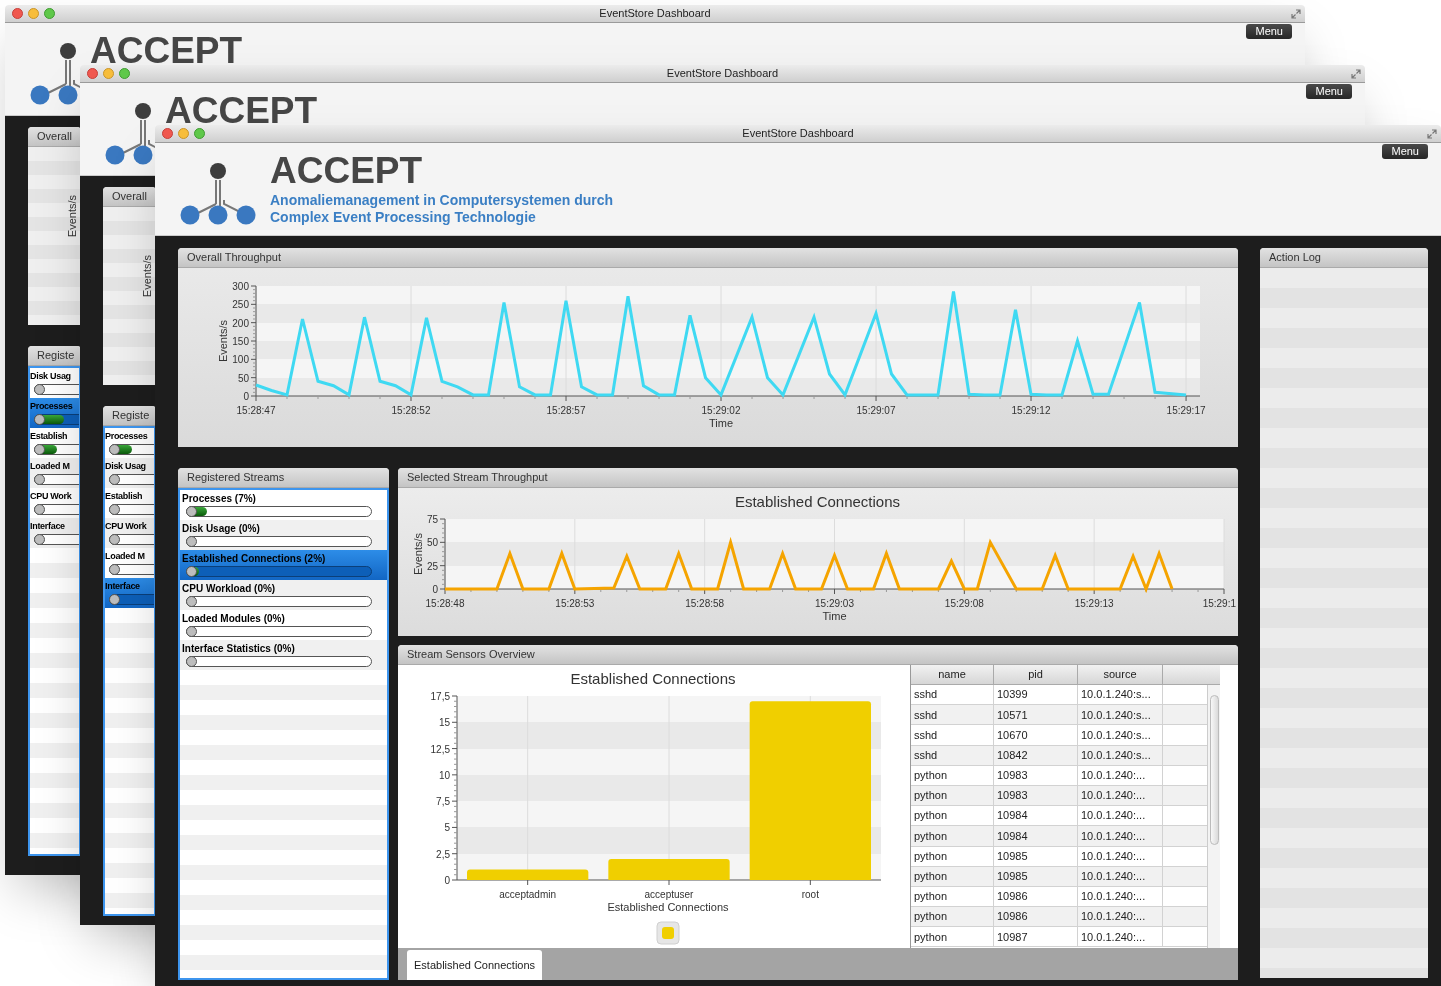 The height and width of the screenshot is (986, 1441). What do you see at coordinates (283, 565) in the screenshot?
I see `stream-item: Established Connections (2%)` at bounding box center [283, 565].